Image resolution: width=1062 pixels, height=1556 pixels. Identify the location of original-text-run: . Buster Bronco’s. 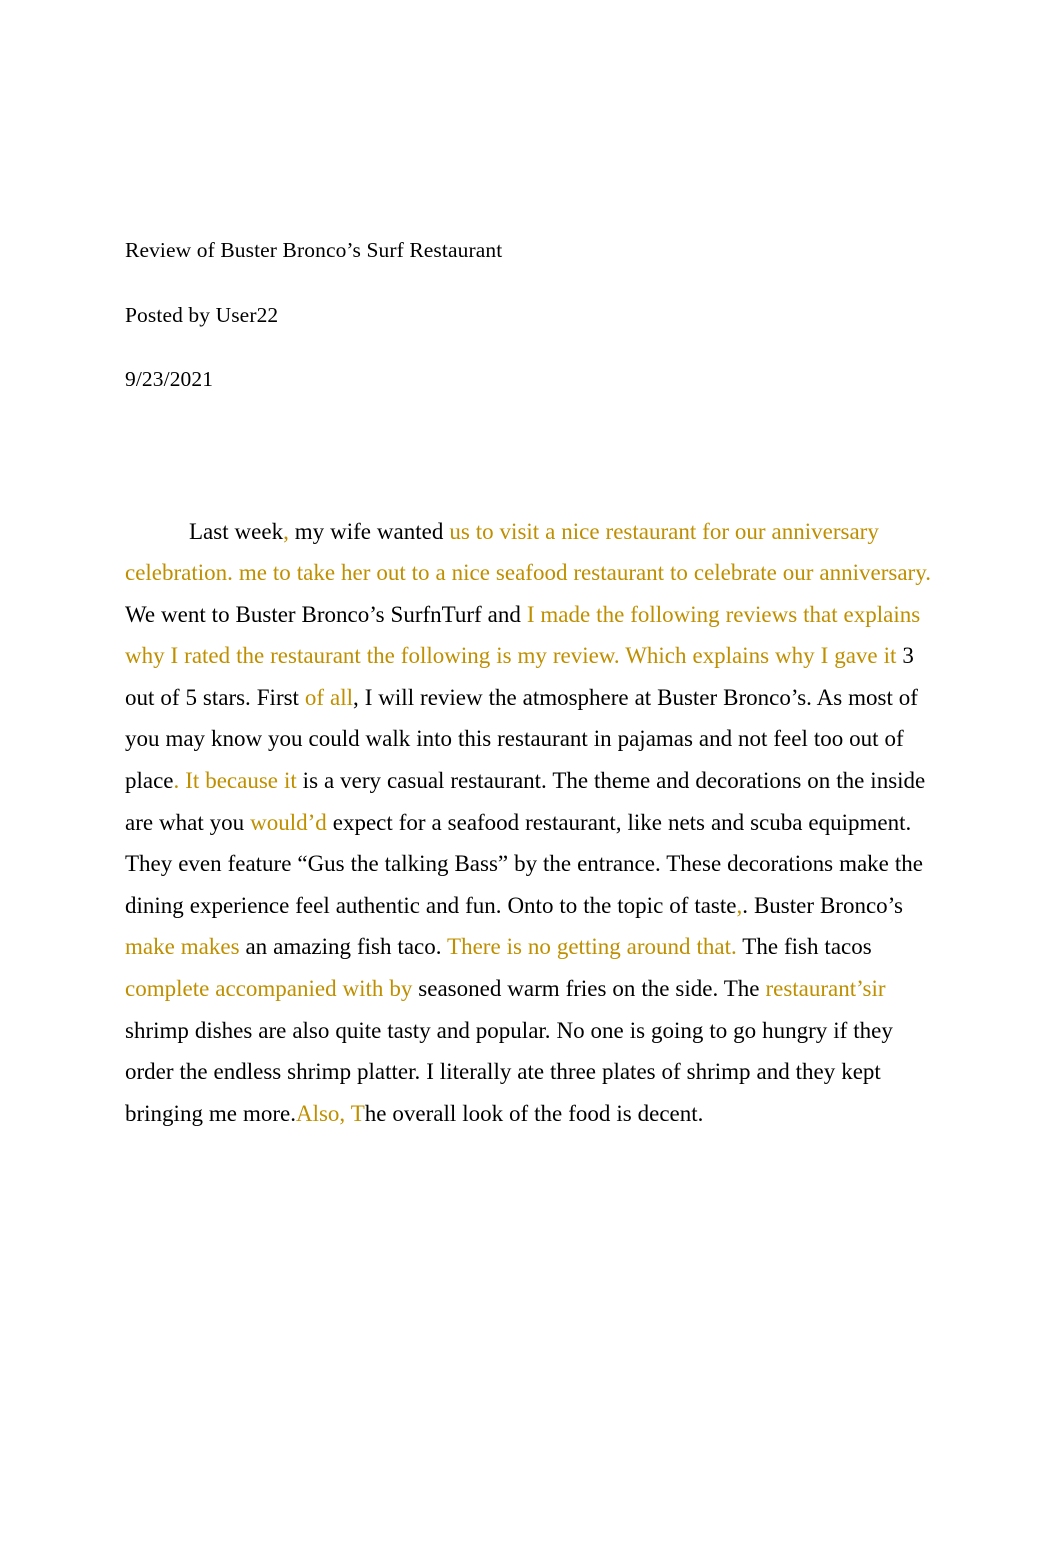
(822, 905).